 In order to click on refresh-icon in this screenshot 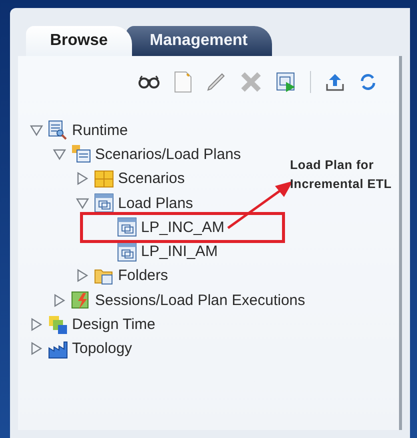, I will do `click(368, 82)`.